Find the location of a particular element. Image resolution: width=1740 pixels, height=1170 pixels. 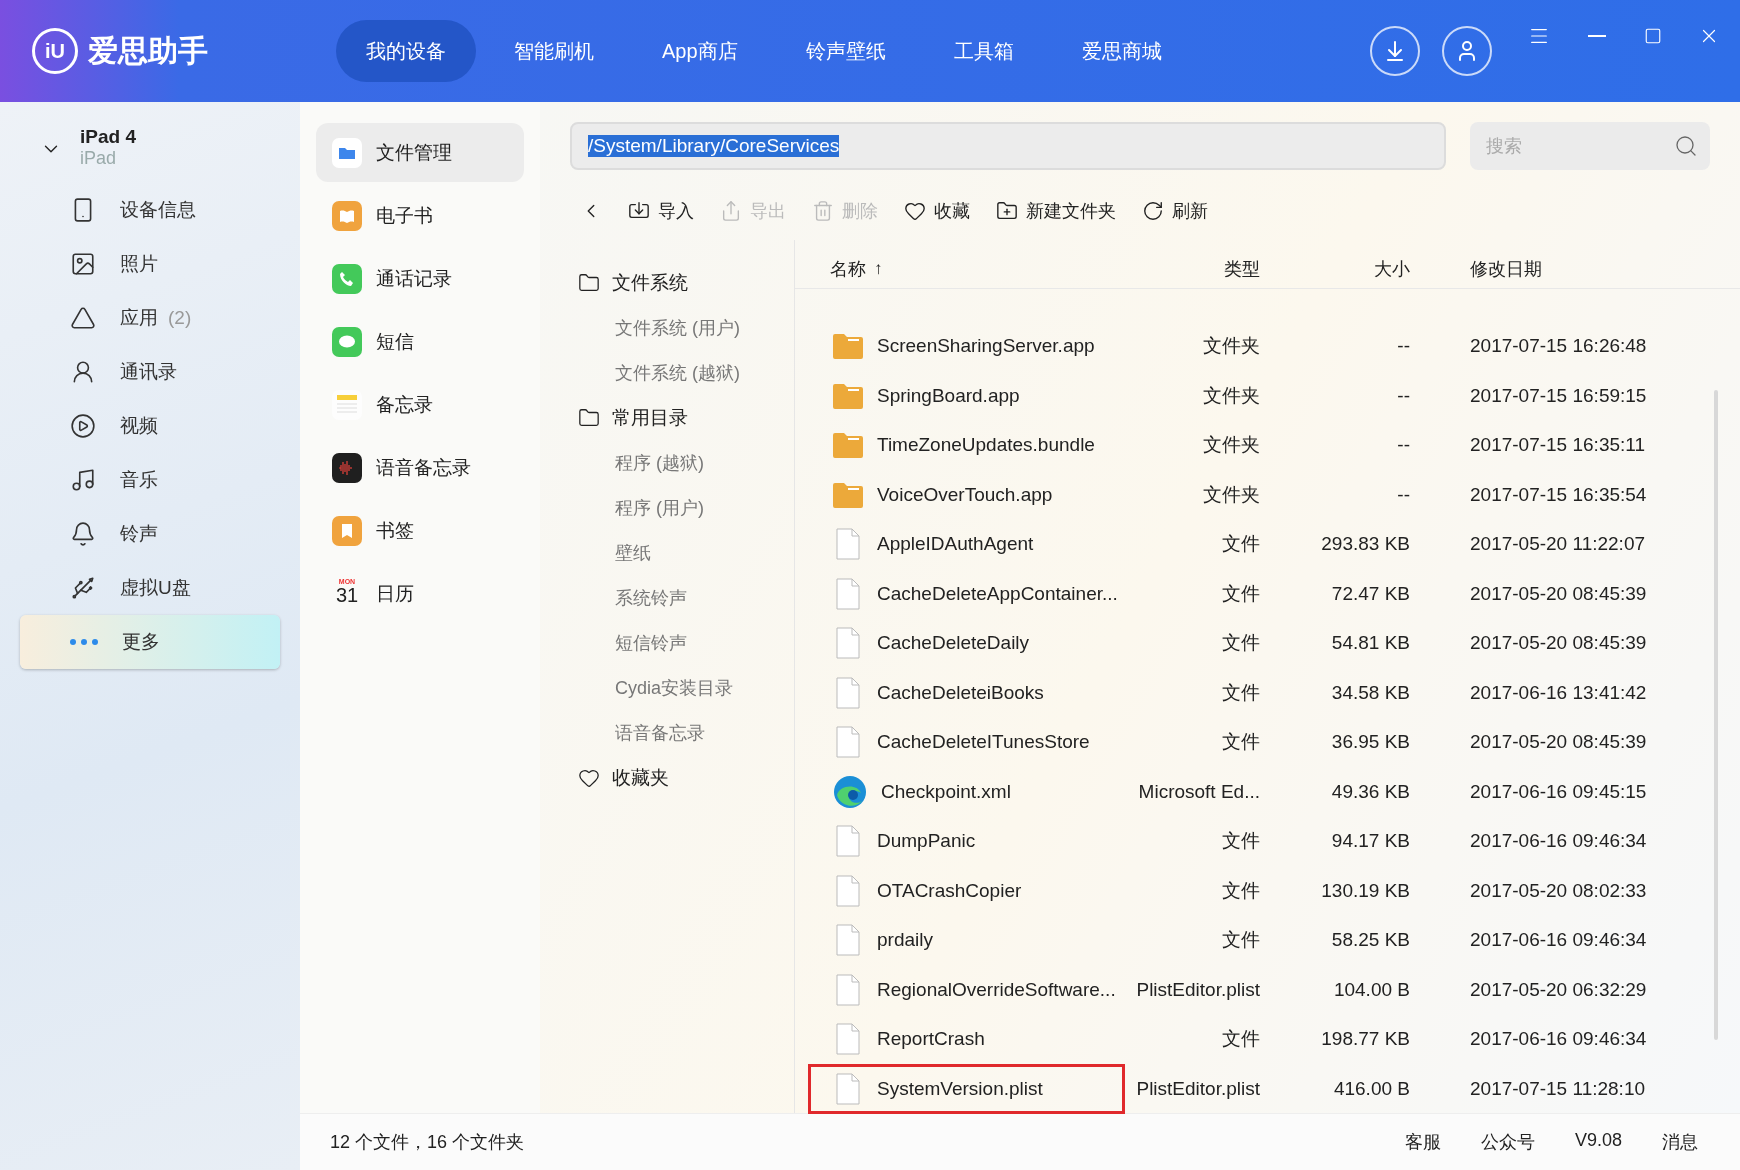

tree-item: Cydia安装目录 is located at coordinates (667, 687).